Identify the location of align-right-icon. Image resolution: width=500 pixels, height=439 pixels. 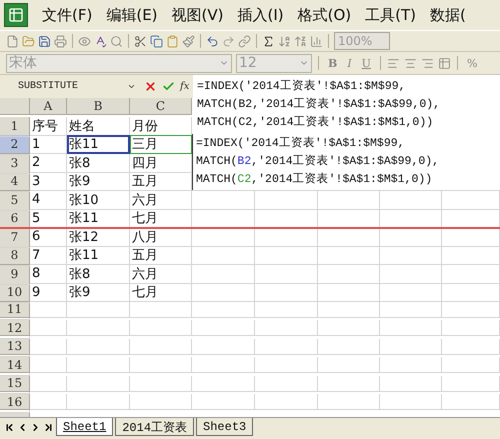
(427, 63).